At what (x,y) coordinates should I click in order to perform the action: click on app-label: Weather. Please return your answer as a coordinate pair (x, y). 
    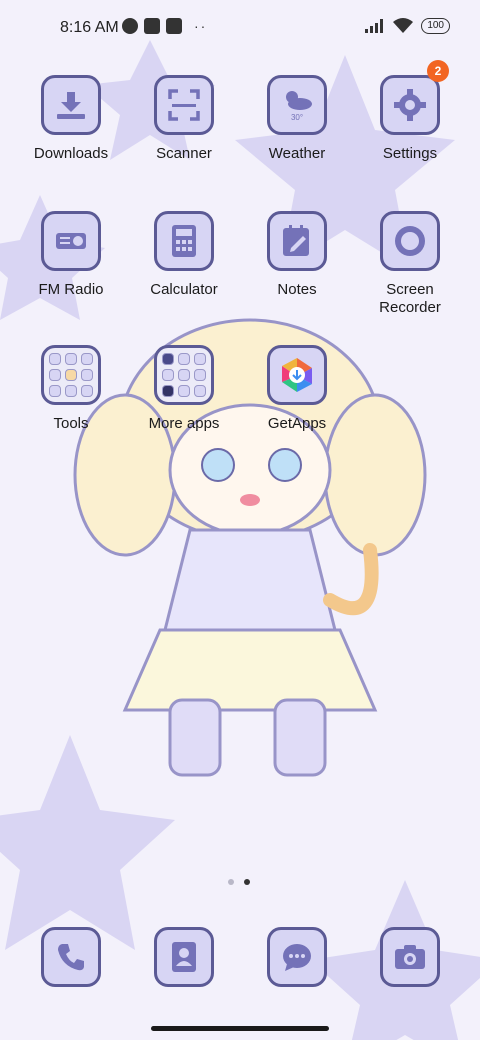
    Looking at the image, I should click on (297, 153).